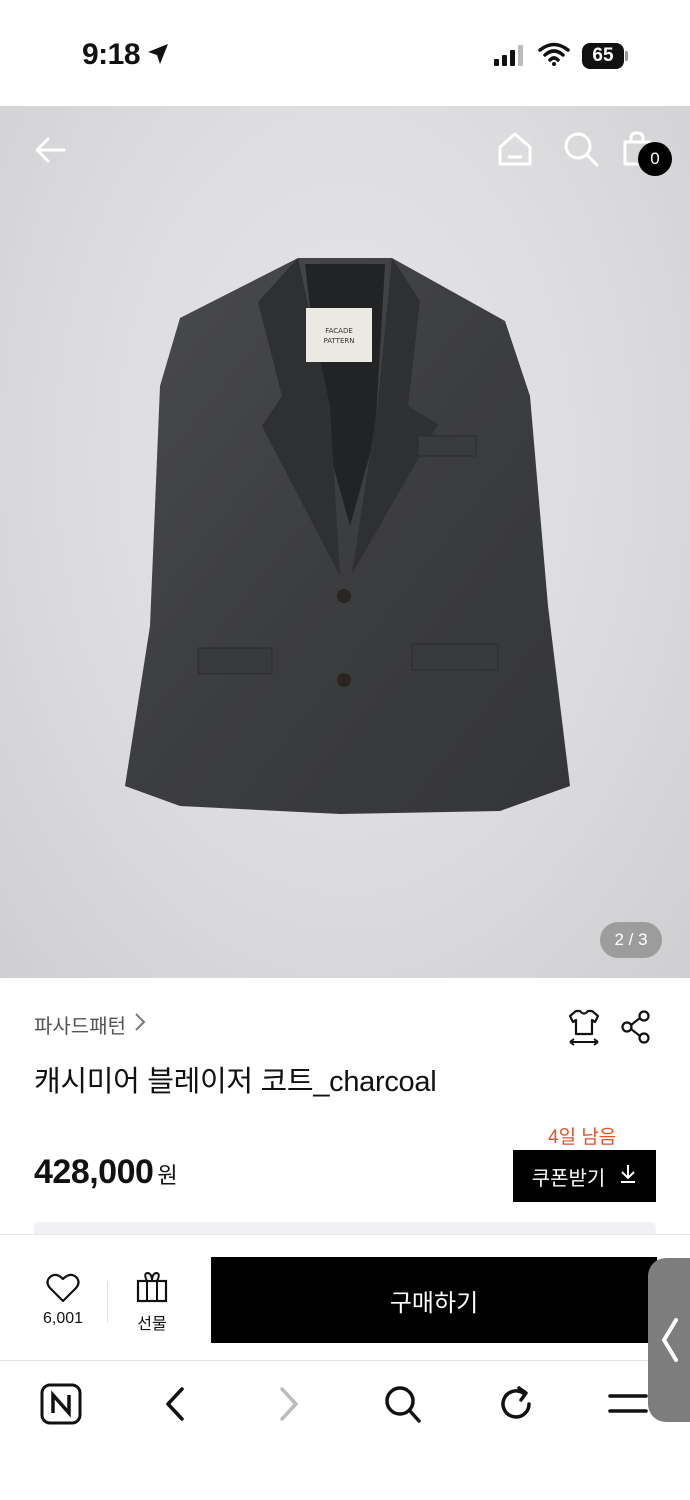 The width and height of the screenshot is (690, 1500). What do you see at coordinates (167, 1175) in the screenshot?
I see `price-unit: 원` at bounding box center [167, 1175].